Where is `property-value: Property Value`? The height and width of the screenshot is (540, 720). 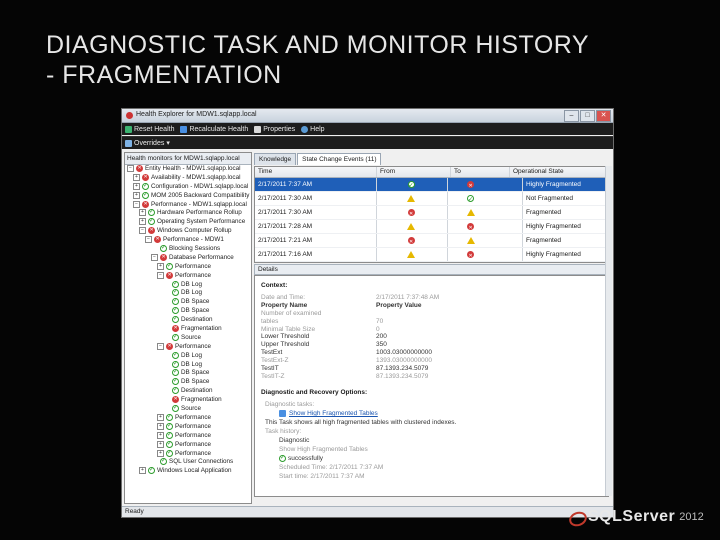 property-value: Property Value is located at coordinates (399, 305).